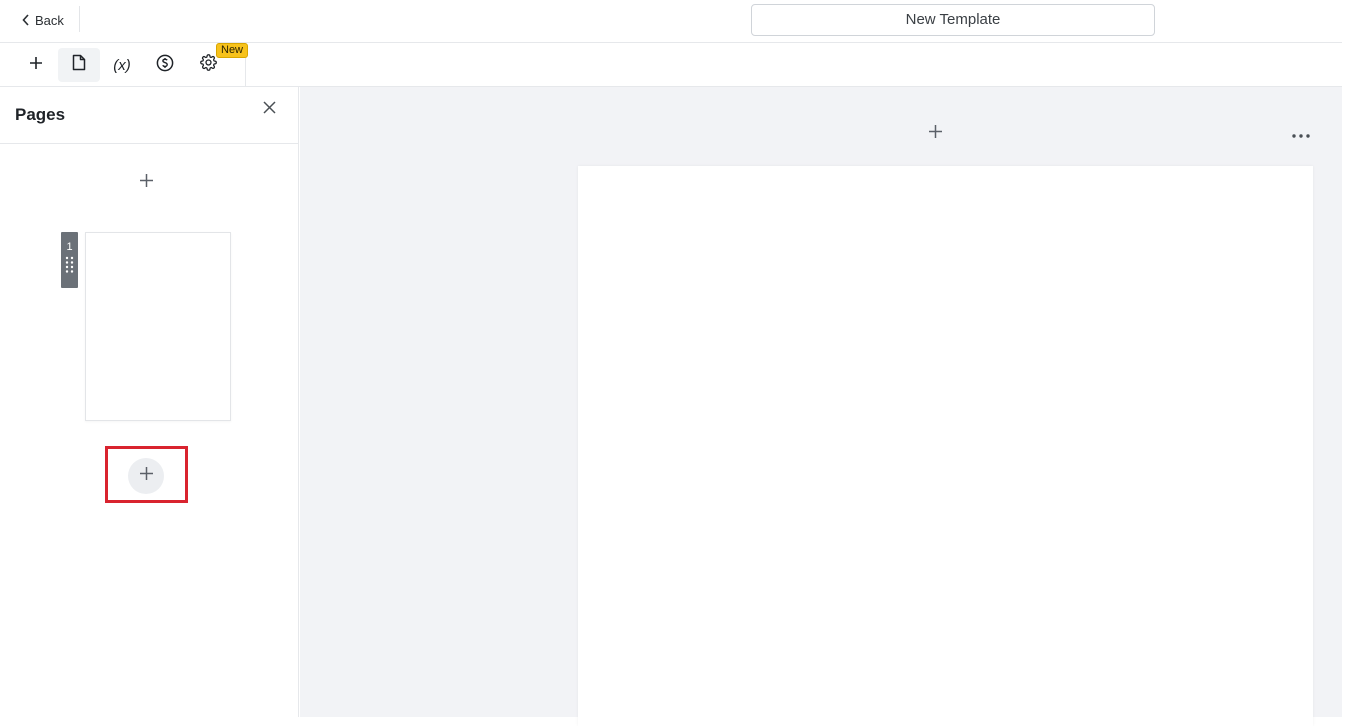 Image resolution: width=1348 pixels, height=726 pixels. I want to click on back-button: Back, so click(43, 20).